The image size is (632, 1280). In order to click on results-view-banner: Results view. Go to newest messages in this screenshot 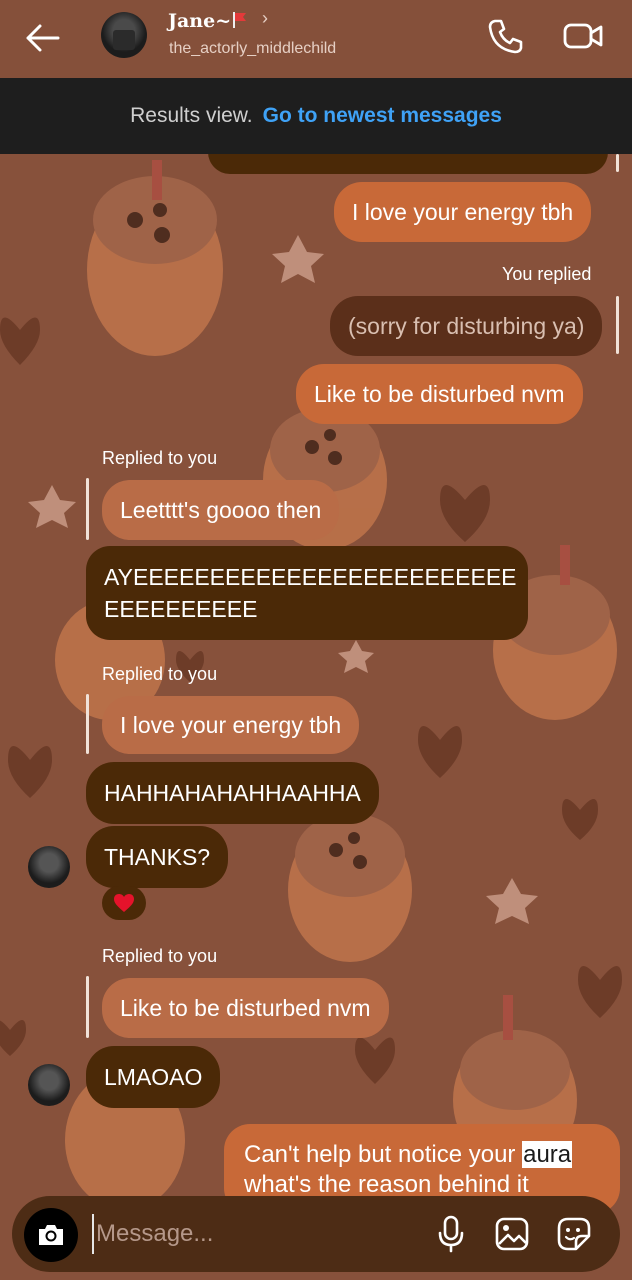, I will do `click(316, 116)`.